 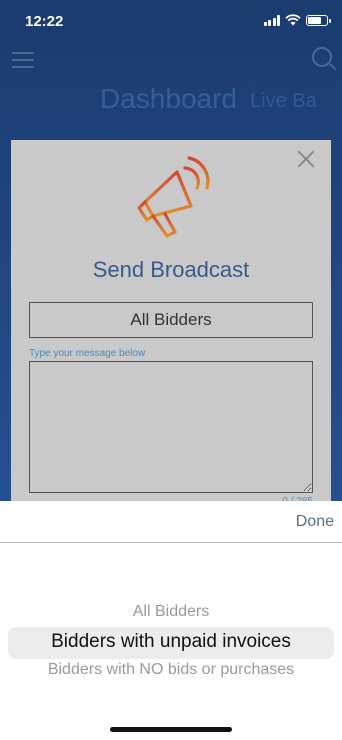 What do you see at coordinates (168, 98) in the screenshot?
I see `page-title: Dashboard` at bounding box center [168, 98].